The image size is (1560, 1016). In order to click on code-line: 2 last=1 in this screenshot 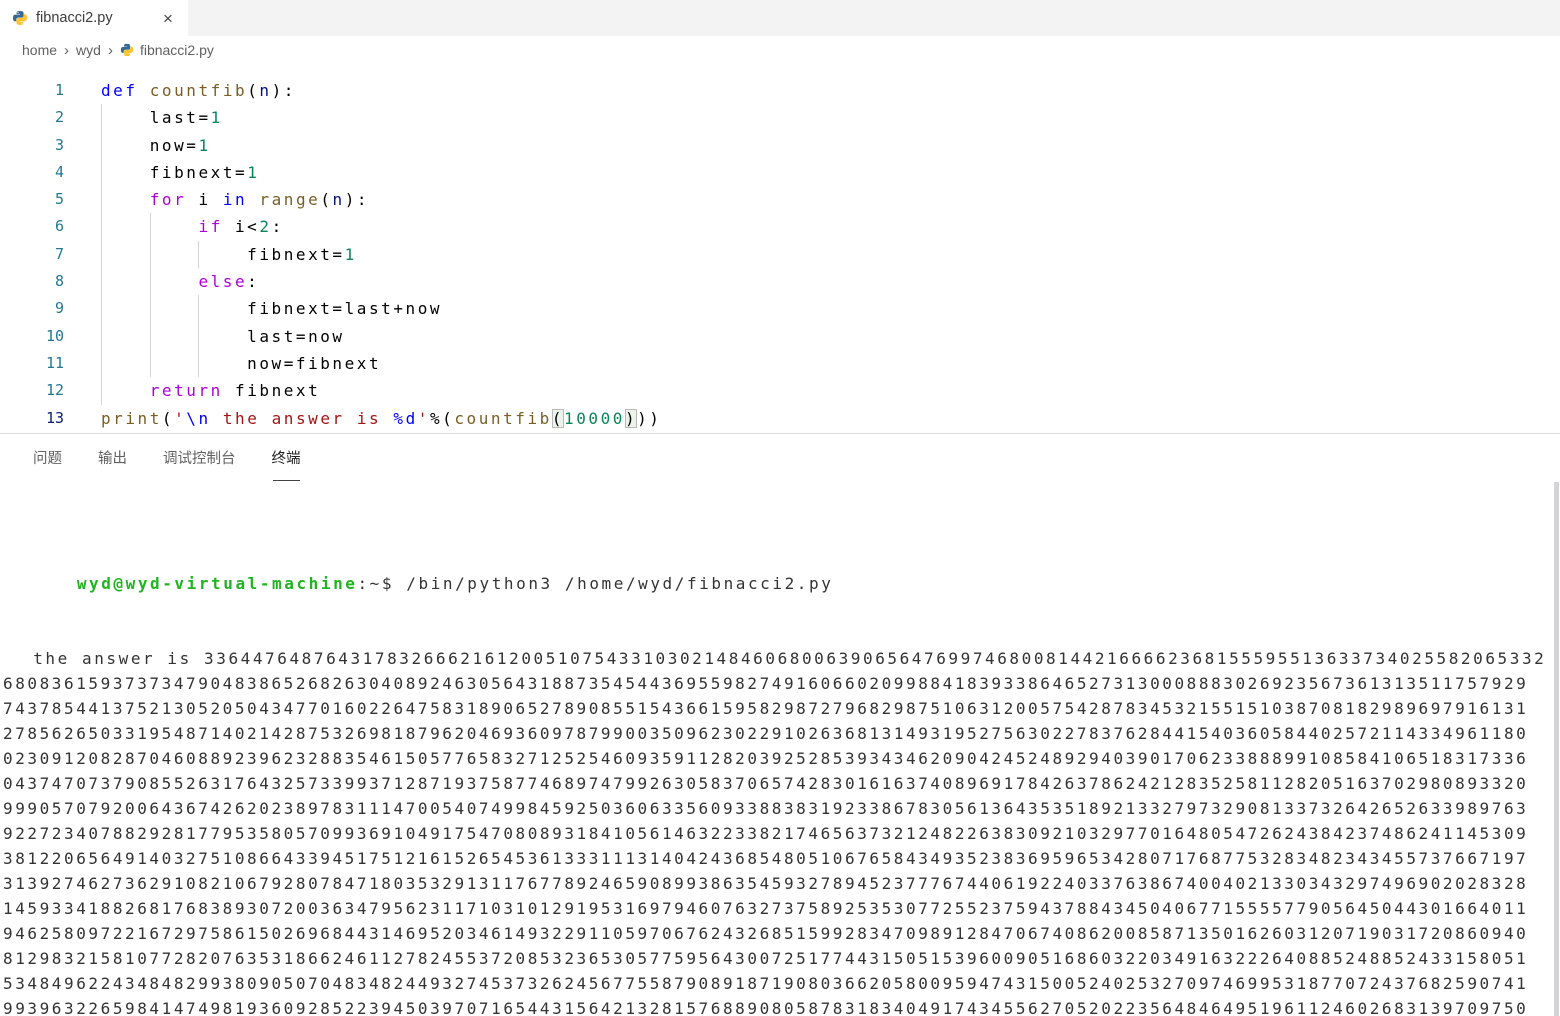, I will do `click(780, 118)`.